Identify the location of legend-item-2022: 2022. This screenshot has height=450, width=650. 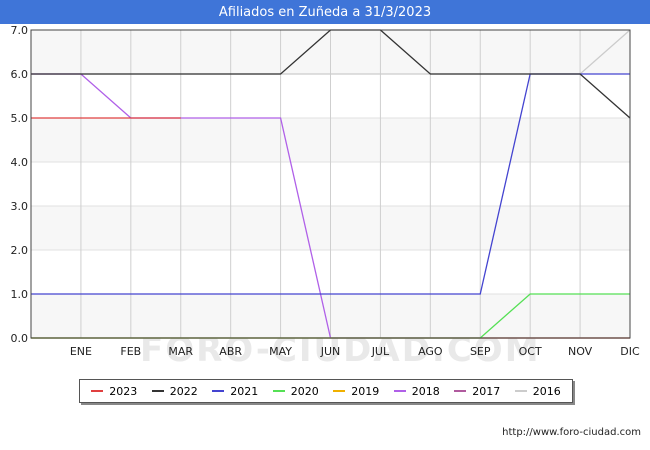
(174, 391).